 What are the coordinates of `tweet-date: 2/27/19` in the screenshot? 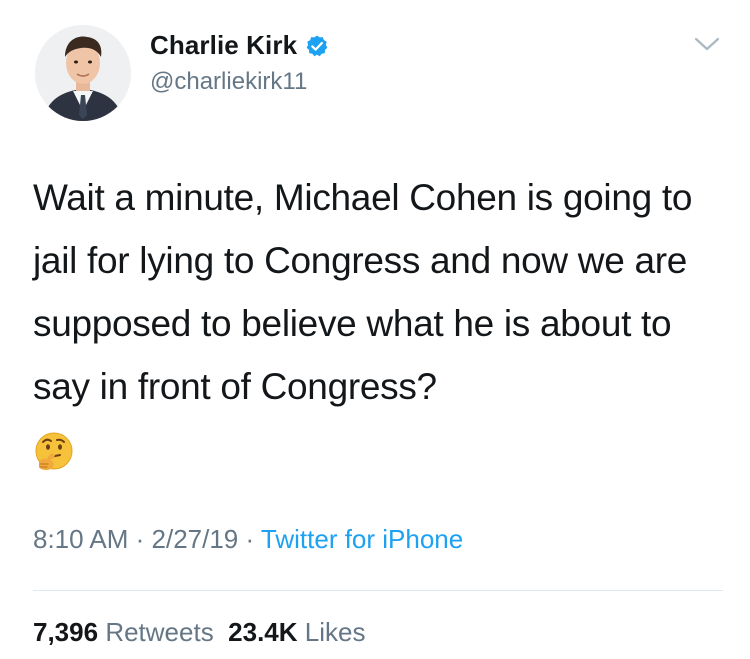 It's located at (195, 539).